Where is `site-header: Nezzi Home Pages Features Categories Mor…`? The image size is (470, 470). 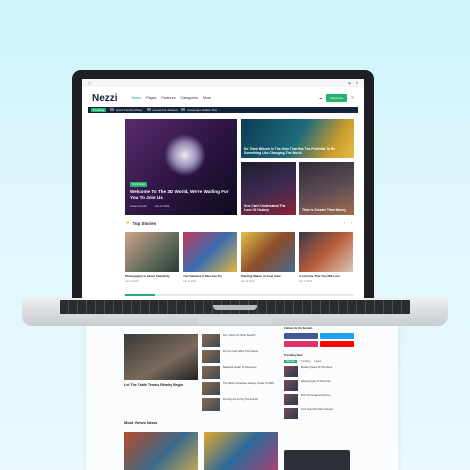 site-header: Nezzi Home Pages Features Categories Mor… is located at coordinates (223, 98).